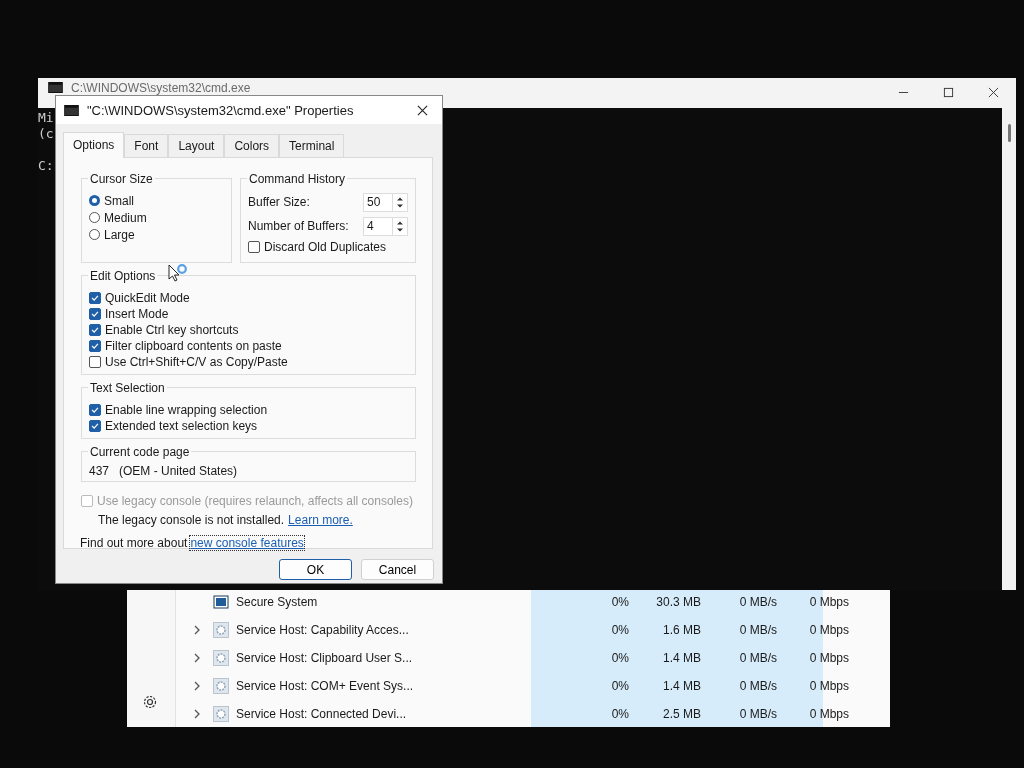 This screenshot has width=1024, height=768. What do you see at coordinates (948, 92) in the screenshot?
I see `maximize-icon` at bounding box center [948, 92].